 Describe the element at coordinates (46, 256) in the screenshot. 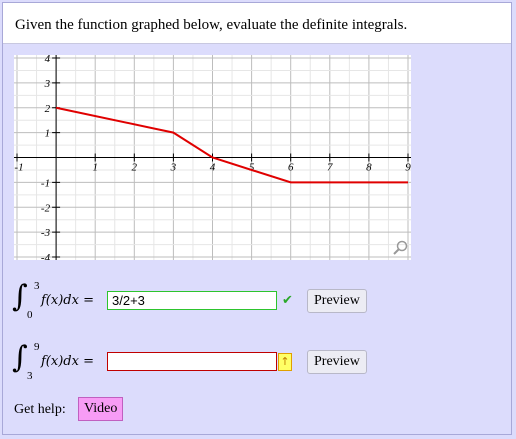

I see `y-tick-label: -4` at that location.